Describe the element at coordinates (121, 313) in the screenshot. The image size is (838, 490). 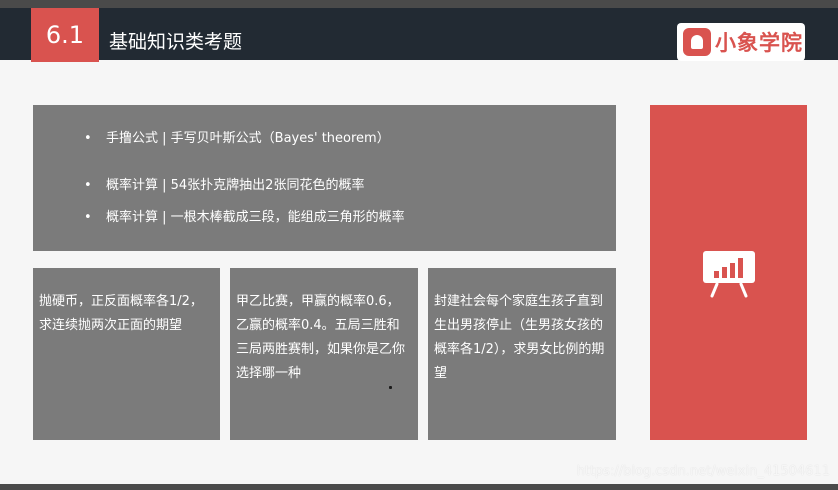
I see `question-card-text: 抛硬币，正反面概率各1/2，求连续抛两次正面的期望` at that location.